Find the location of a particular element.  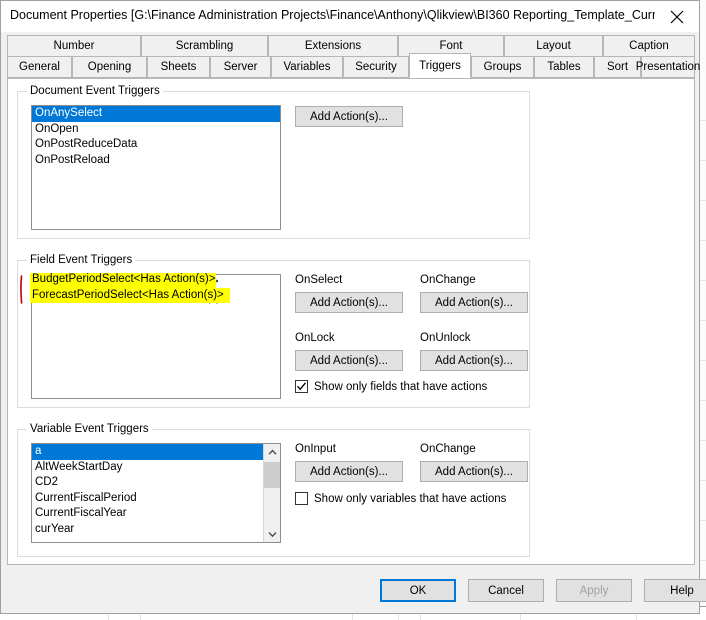

tab-sort: Sort is located at coordinates (617, 67).